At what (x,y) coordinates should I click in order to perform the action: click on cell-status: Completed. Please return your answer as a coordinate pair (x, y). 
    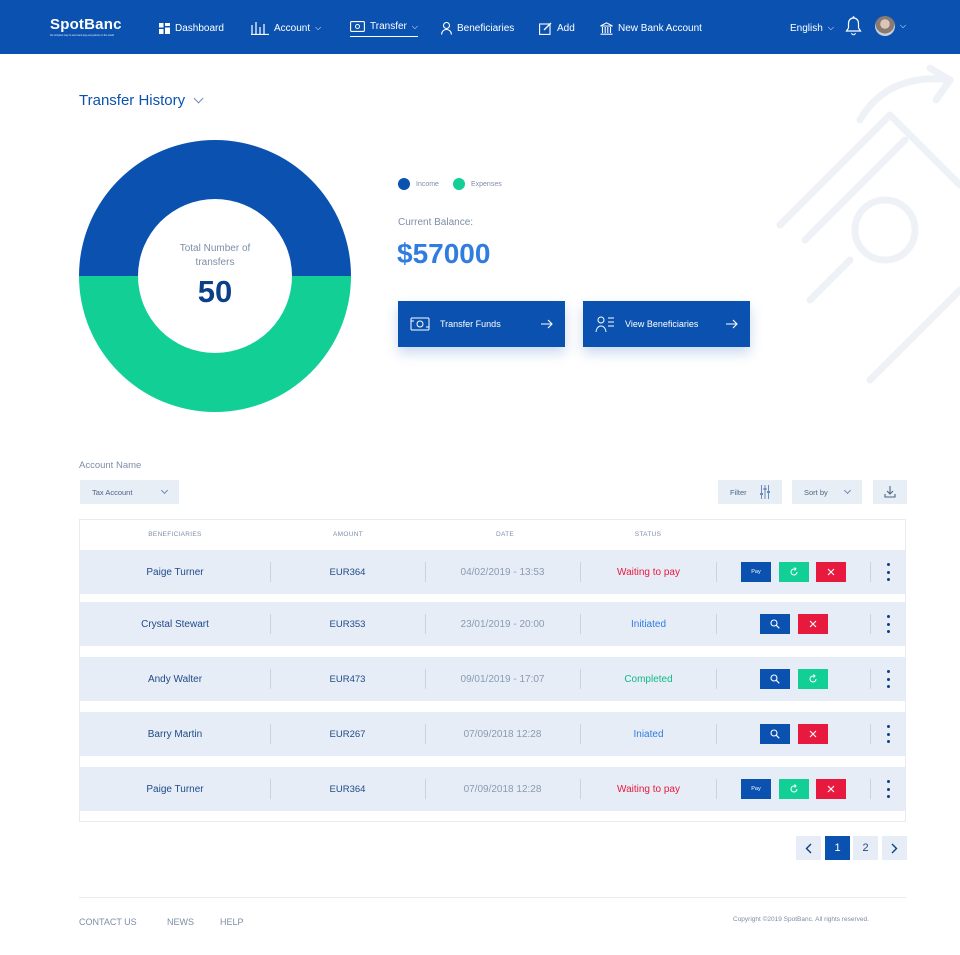
    Looking at the image, I should click on (648, 679).